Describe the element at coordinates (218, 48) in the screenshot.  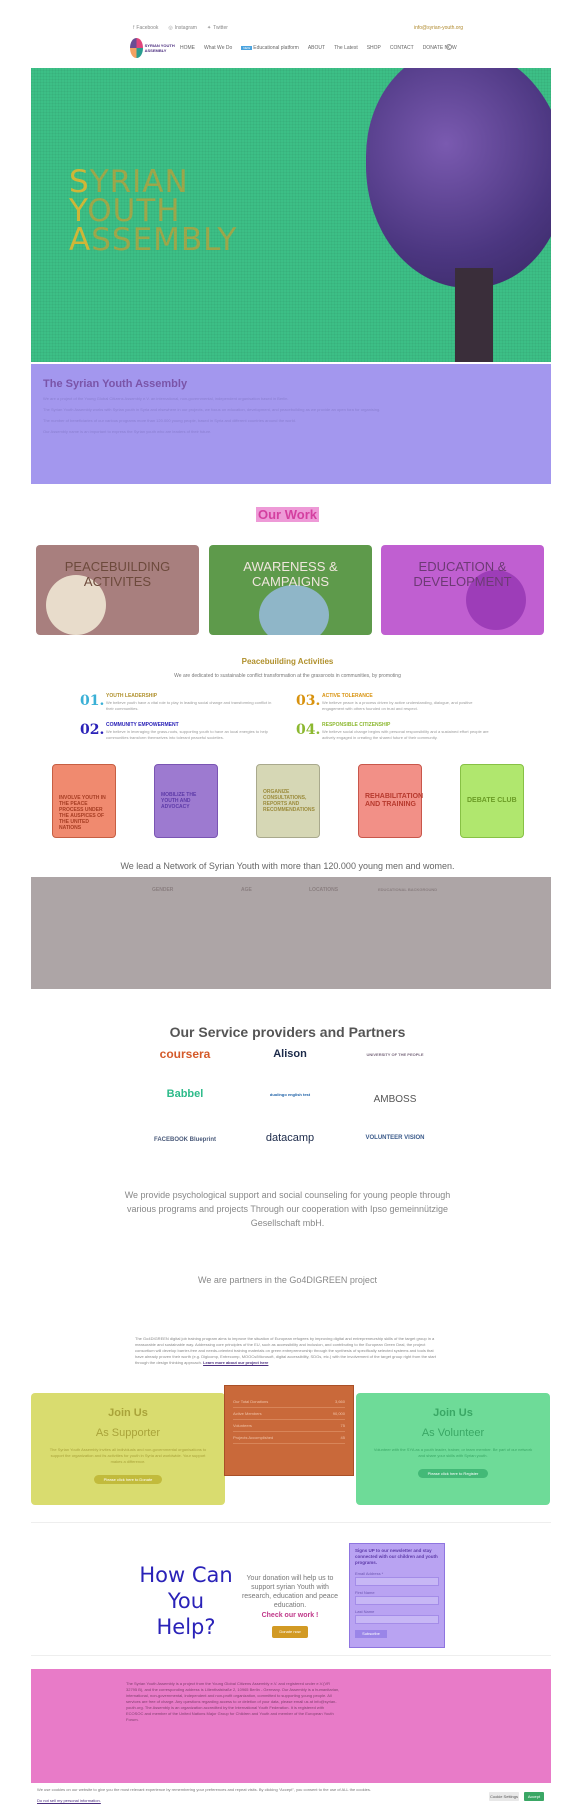
I see `nav-item-what-we-do: What We Do` at that location.